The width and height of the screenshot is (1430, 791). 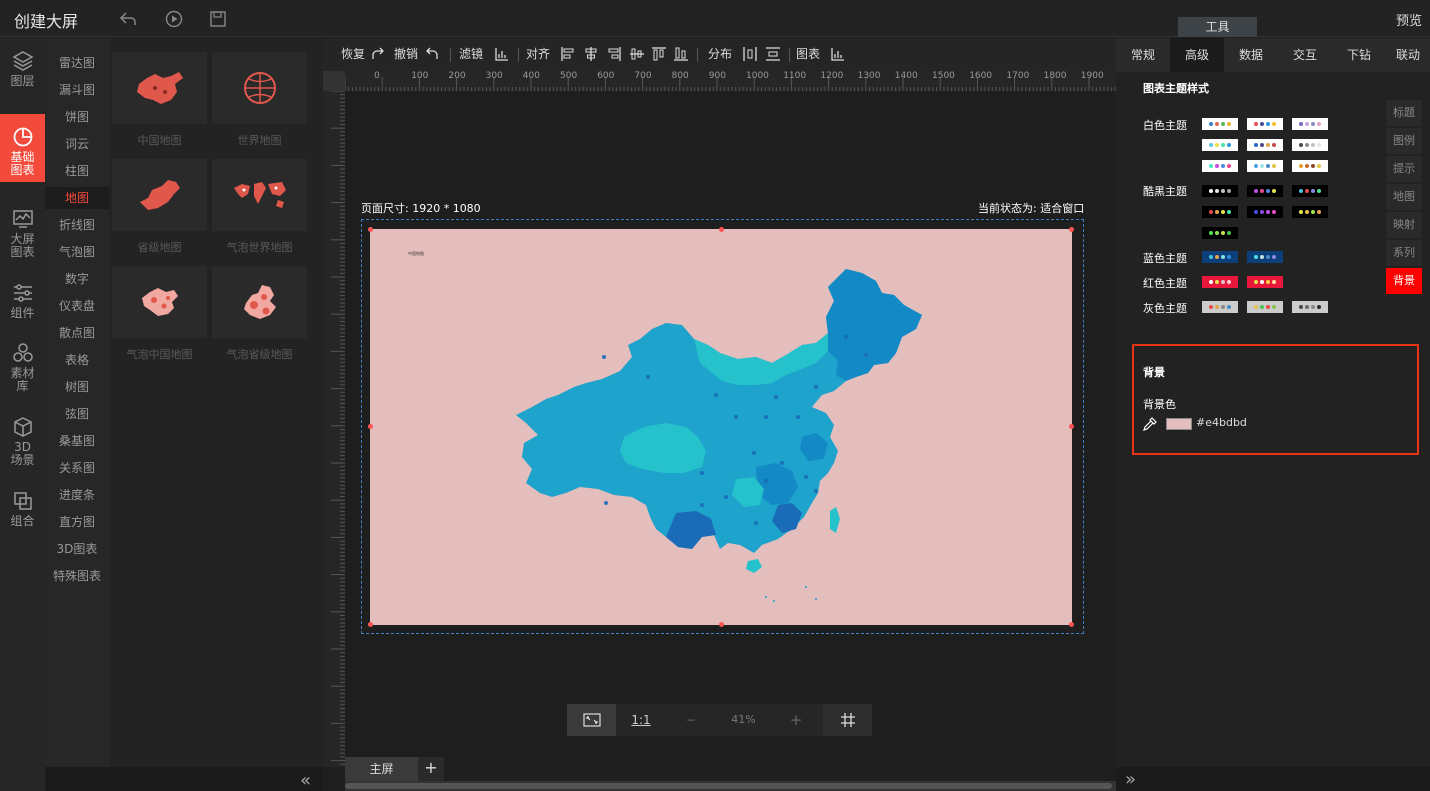 I want to click on category-item: 折线图, so click(x=77, y=225).